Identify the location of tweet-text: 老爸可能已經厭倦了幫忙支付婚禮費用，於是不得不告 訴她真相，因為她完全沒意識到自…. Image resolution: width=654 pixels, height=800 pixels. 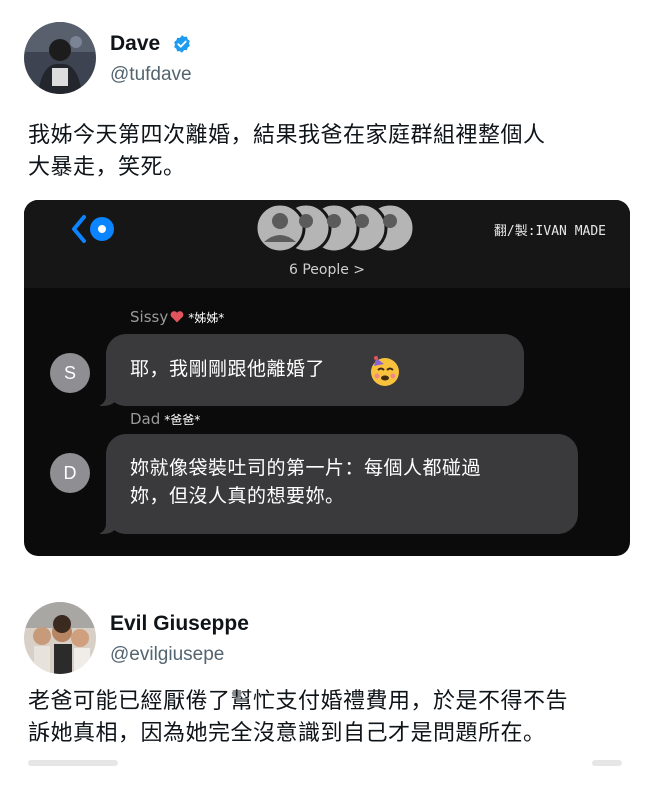
(298, 718).